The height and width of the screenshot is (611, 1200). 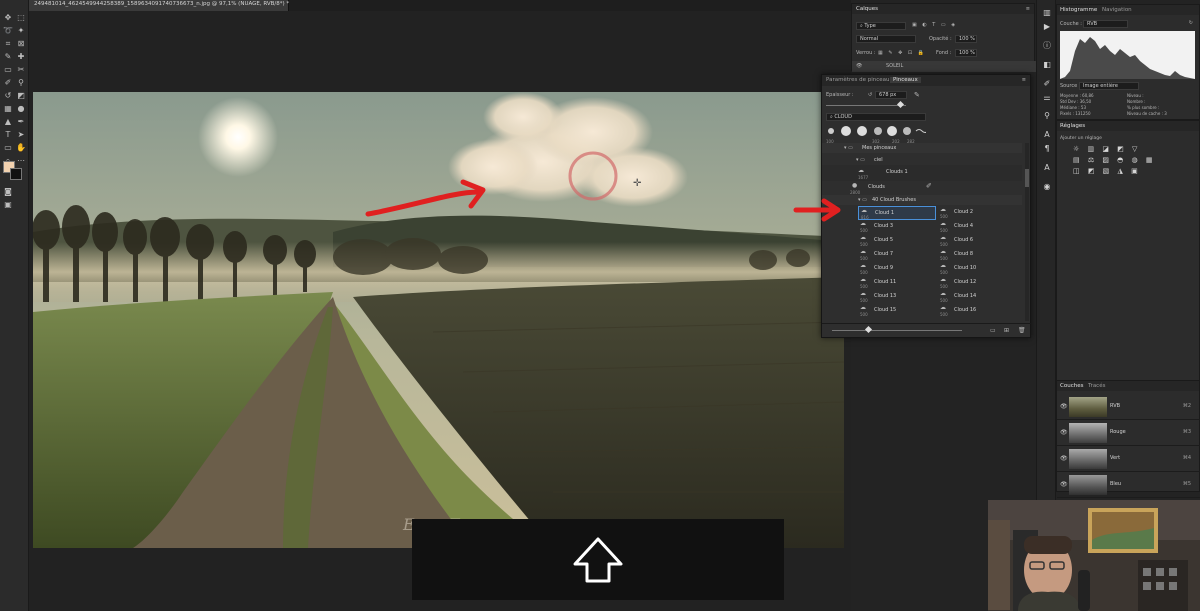 I want to click on brush-item: ☁ 500 Cloud 12, so click(x=977, y=283).